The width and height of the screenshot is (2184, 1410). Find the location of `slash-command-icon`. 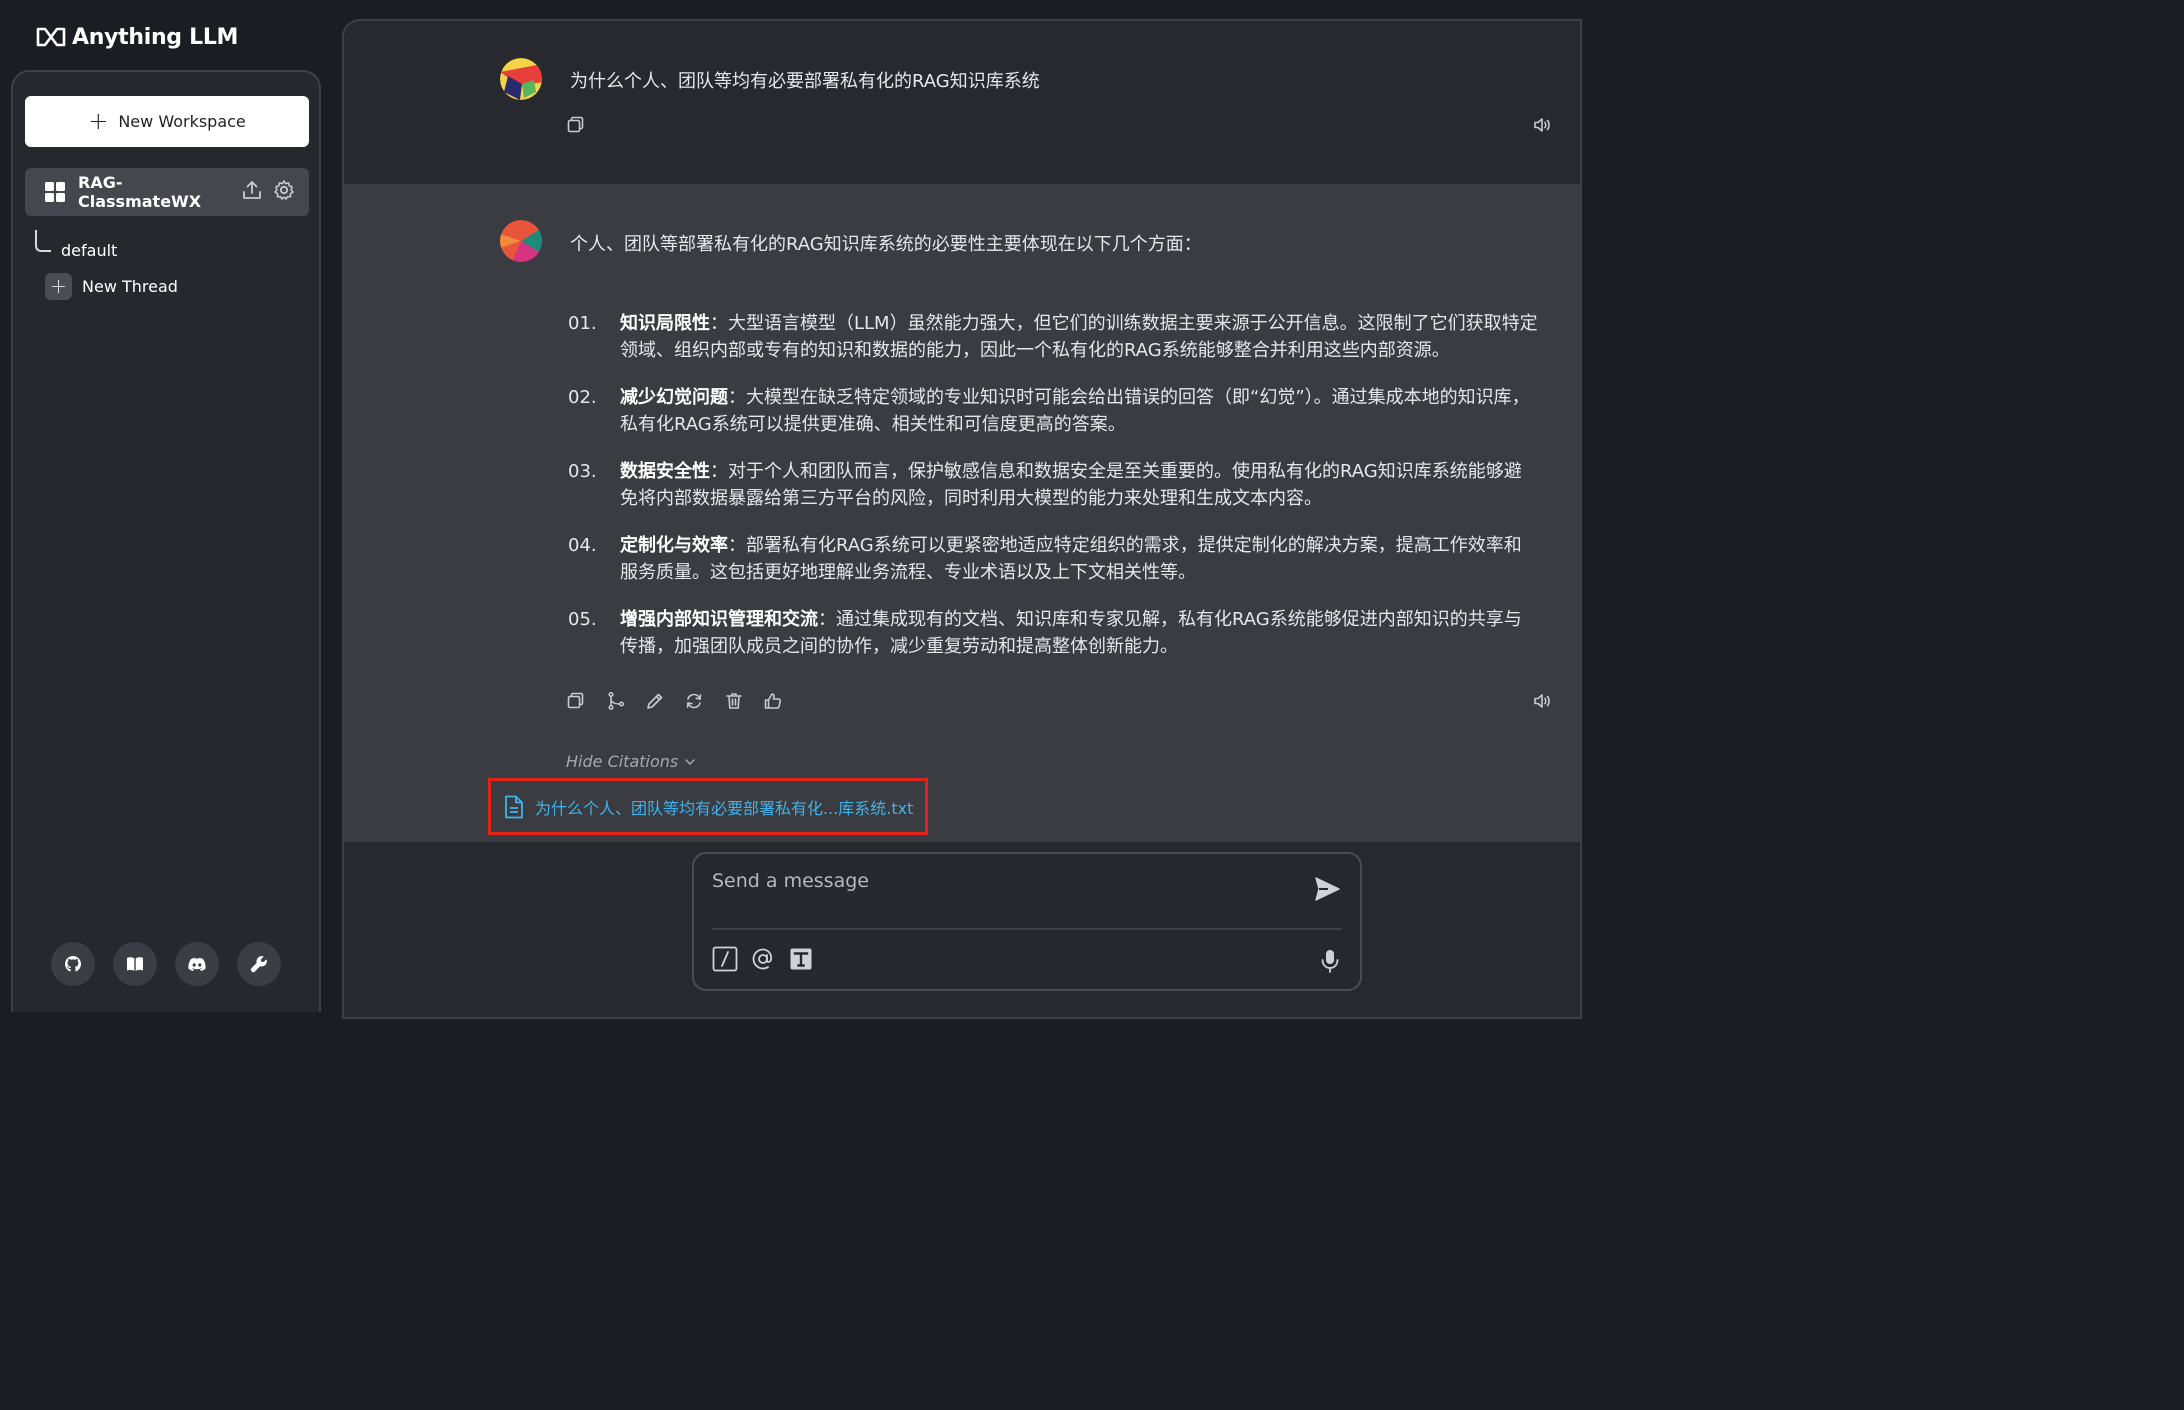

slash-command-icon is located at coordinates (725, 959).